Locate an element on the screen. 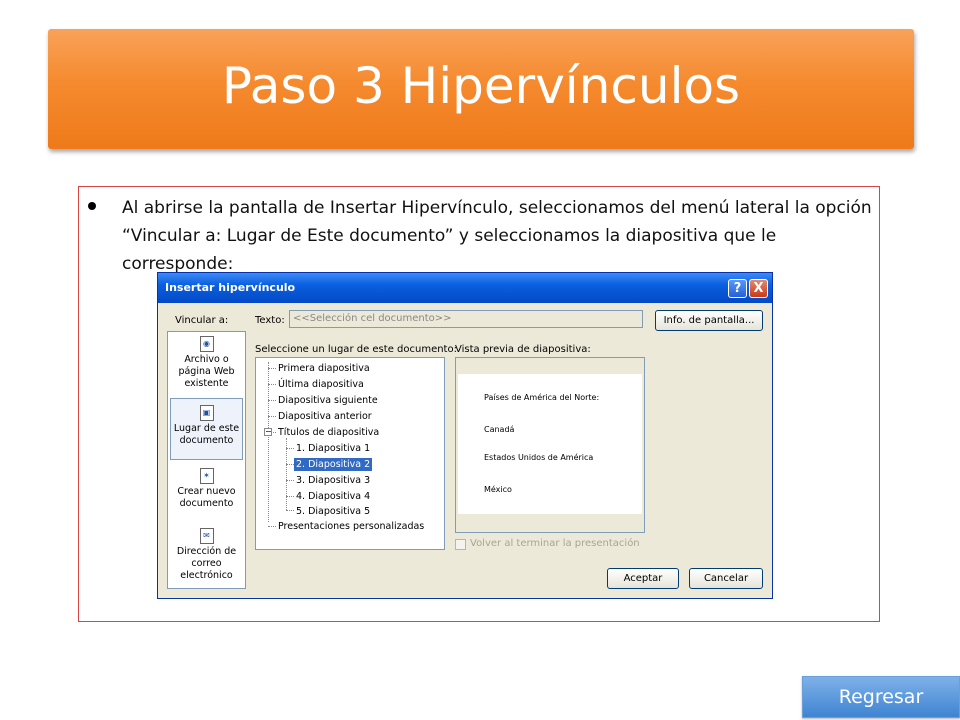 The width and height of the screenshot is (960, 720). tree-item: Presentaciones personalizadas is located at coordinates (351, 526).